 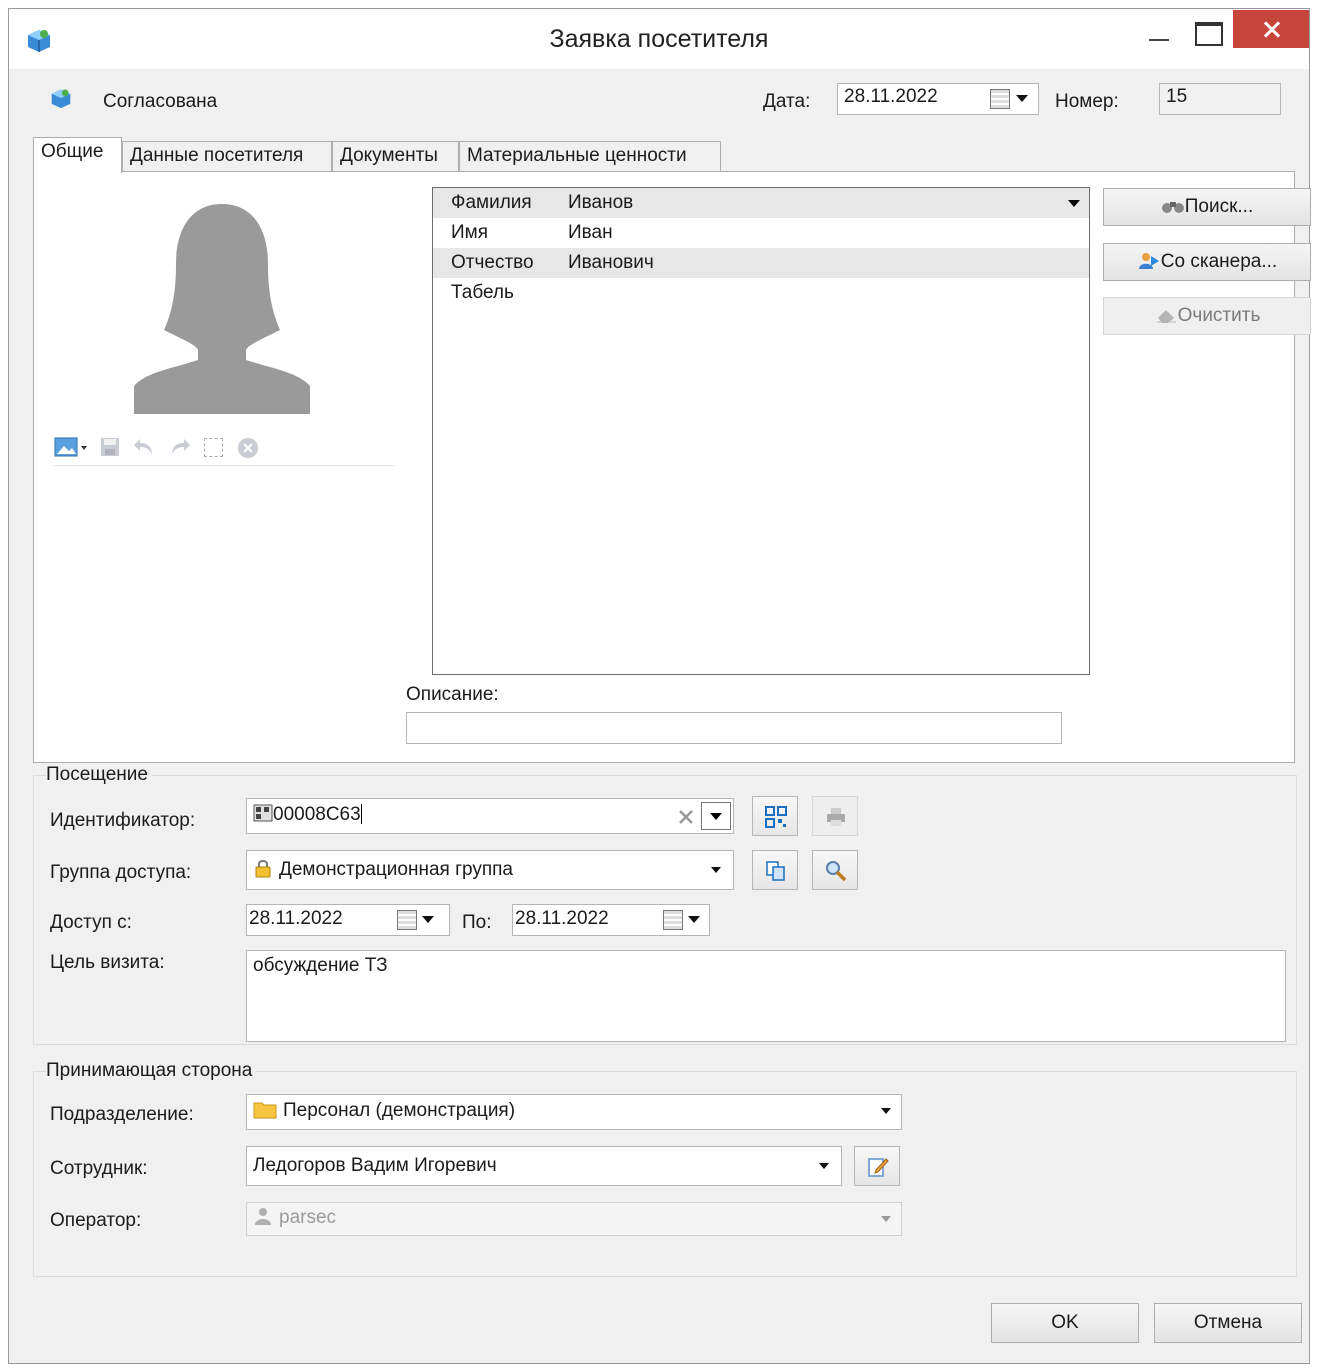 What do you see at coordinates (482, 292) in the screenshot?
I see `grid-key: Табель` at bounding box center [482, 292].